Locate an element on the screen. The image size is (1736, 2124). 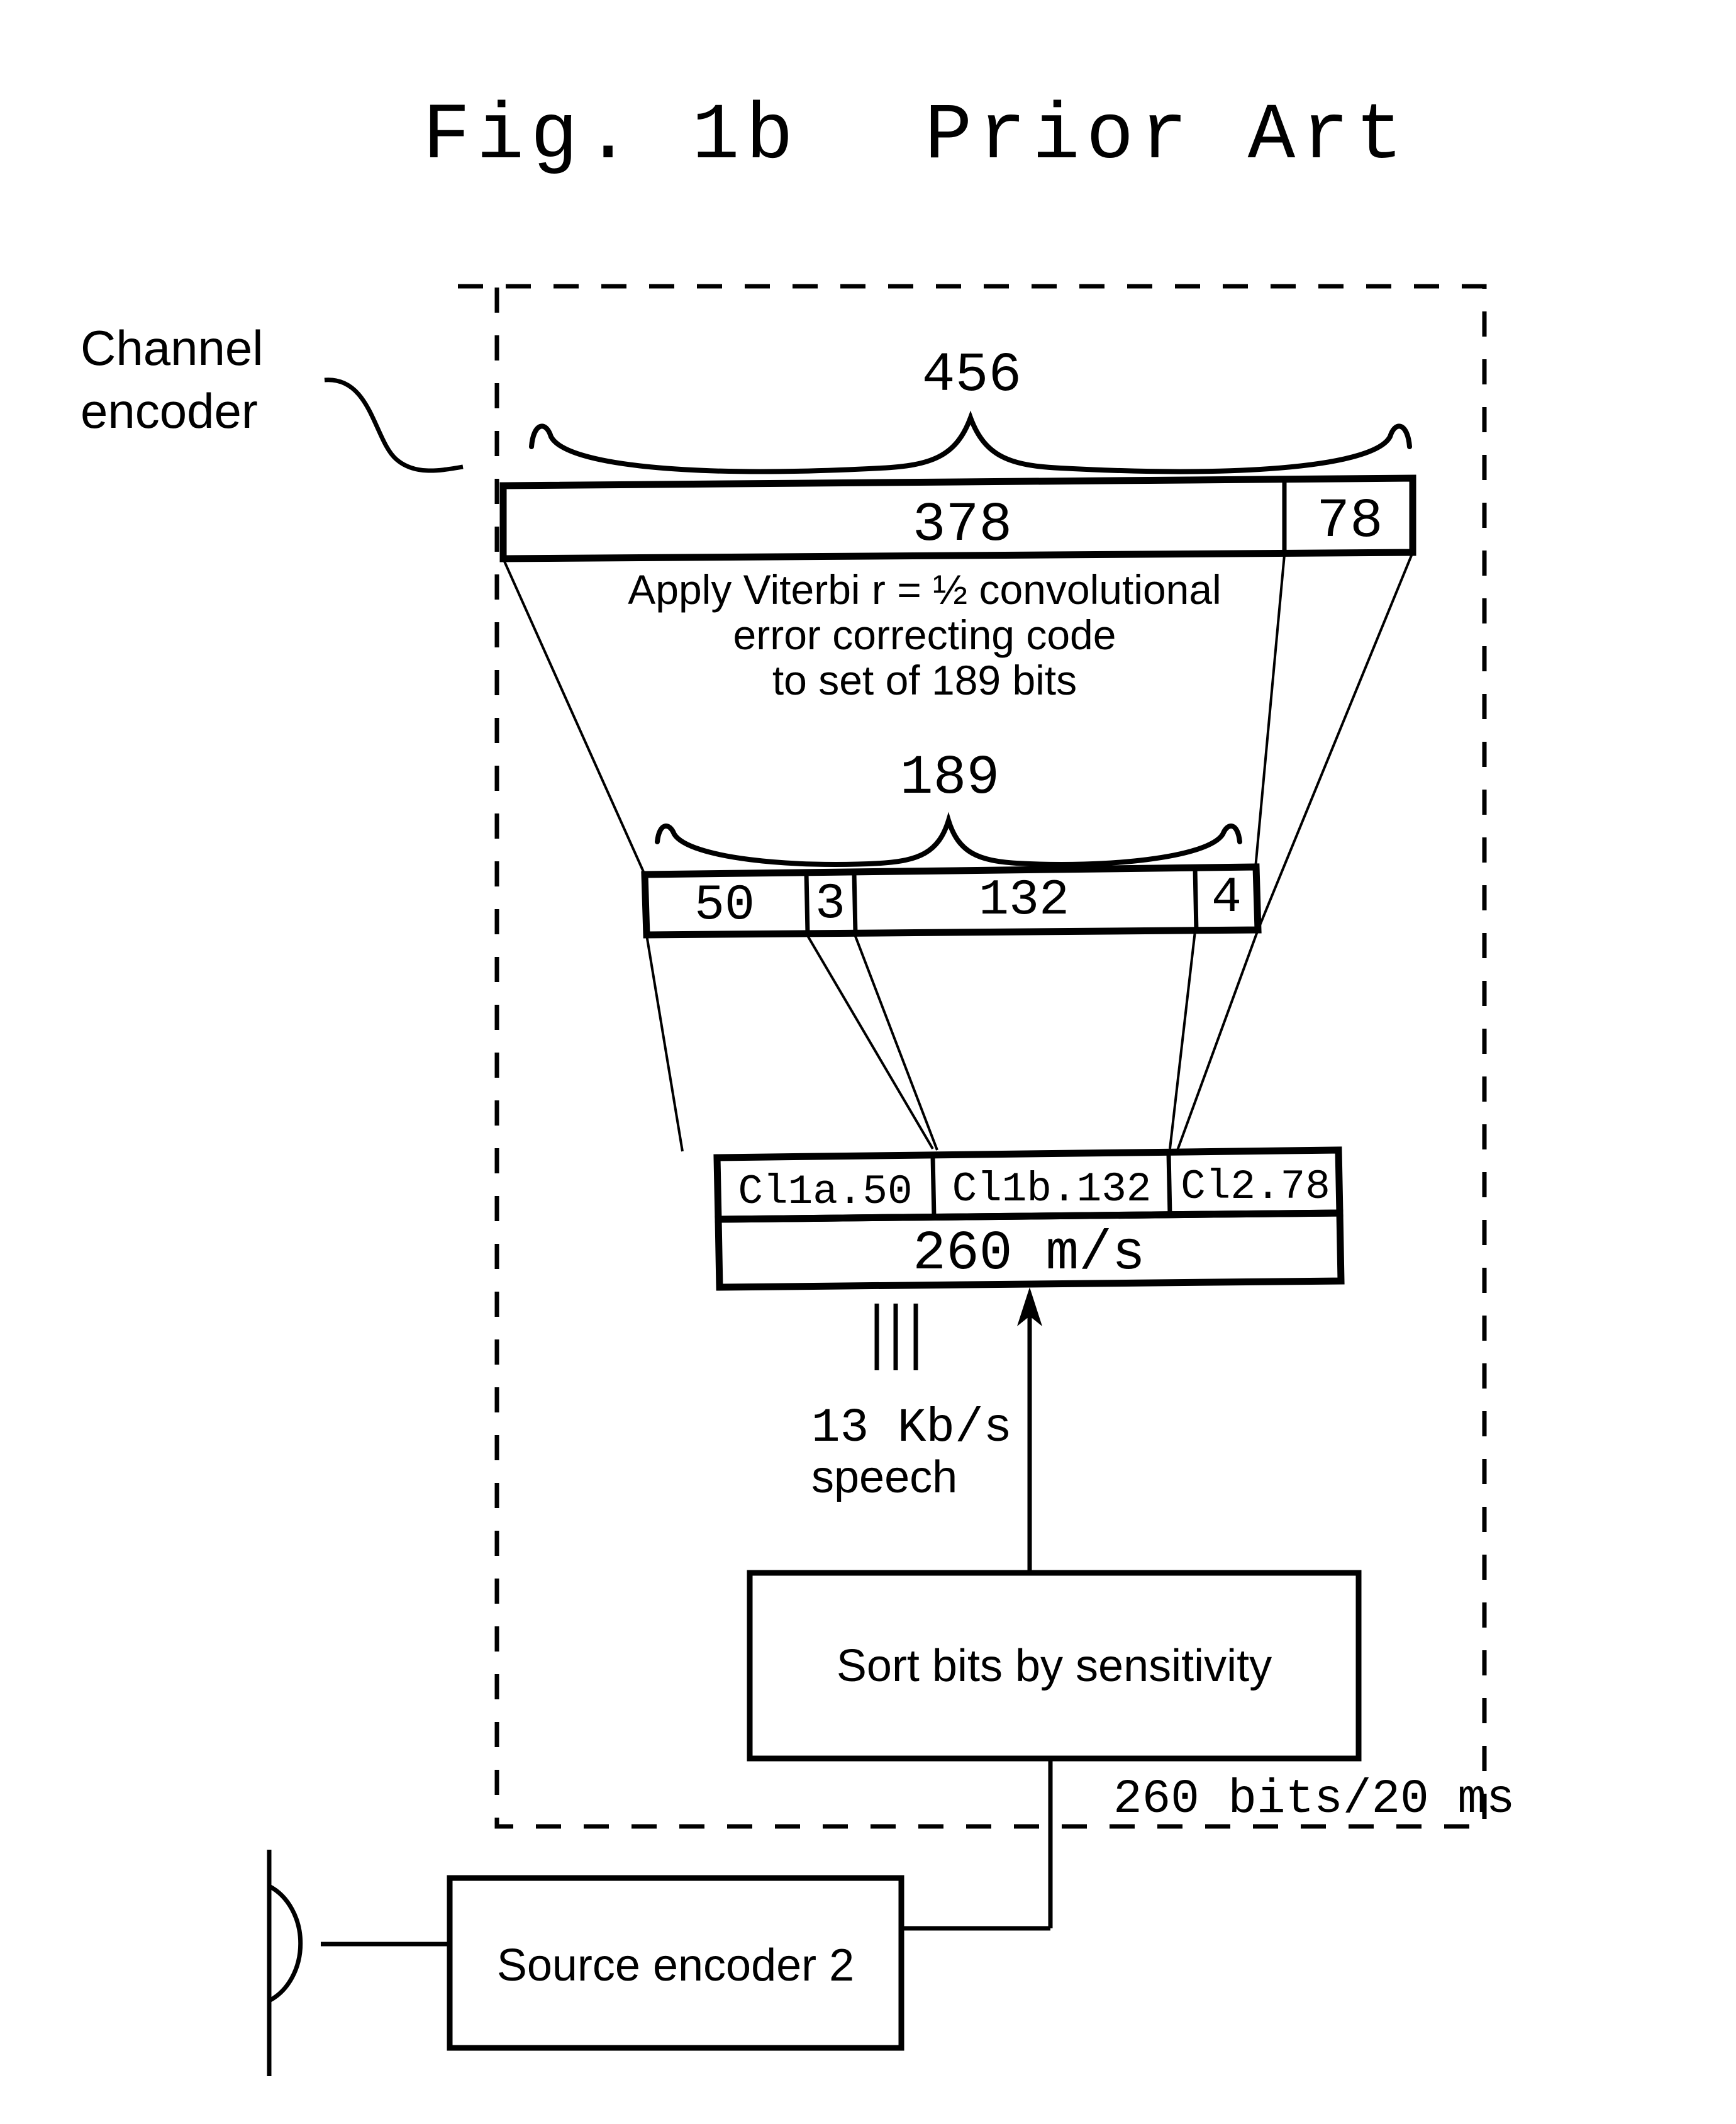
rate-bar-group: 260 m/s is located at coordinates (1030, 1250).